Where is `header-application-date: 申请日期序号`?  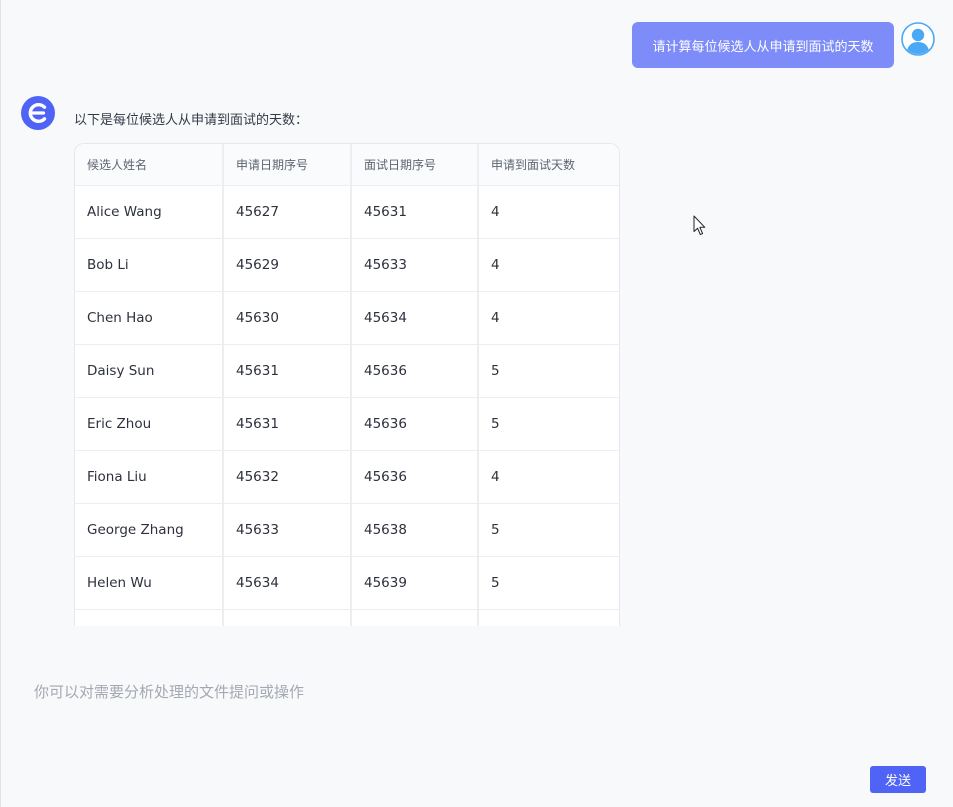 header-application-date: 申请日期序号 is located at coordinates (287, 165).